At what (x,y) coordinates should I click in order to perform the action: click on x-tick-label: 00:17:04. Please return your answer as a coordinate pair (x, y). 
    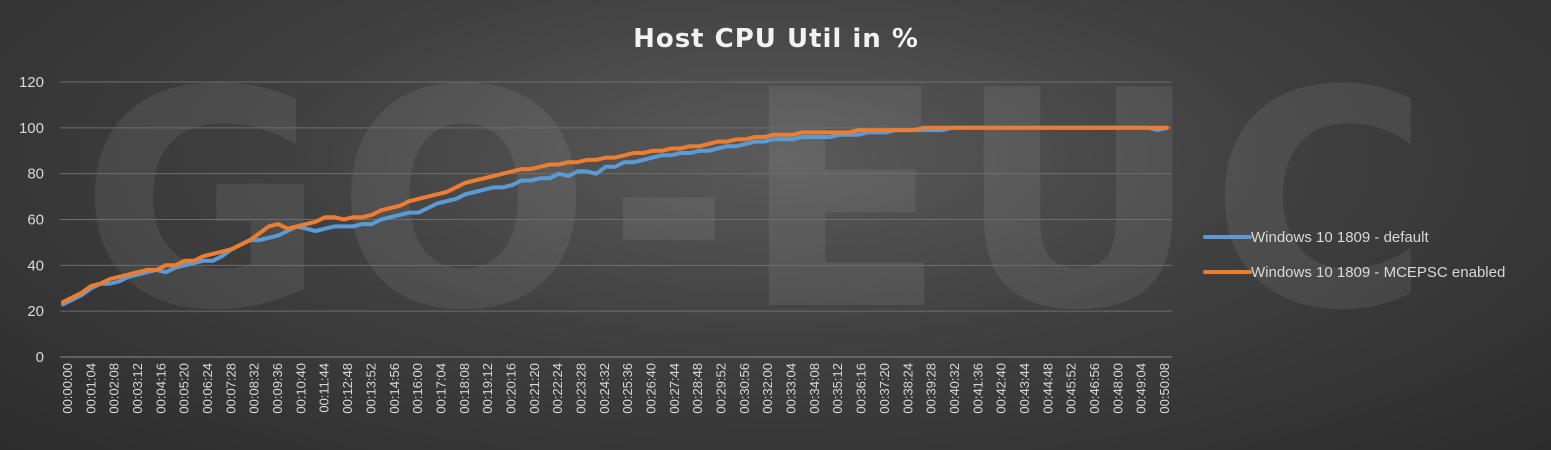
    Looking at the image, I should click on (440, 388).